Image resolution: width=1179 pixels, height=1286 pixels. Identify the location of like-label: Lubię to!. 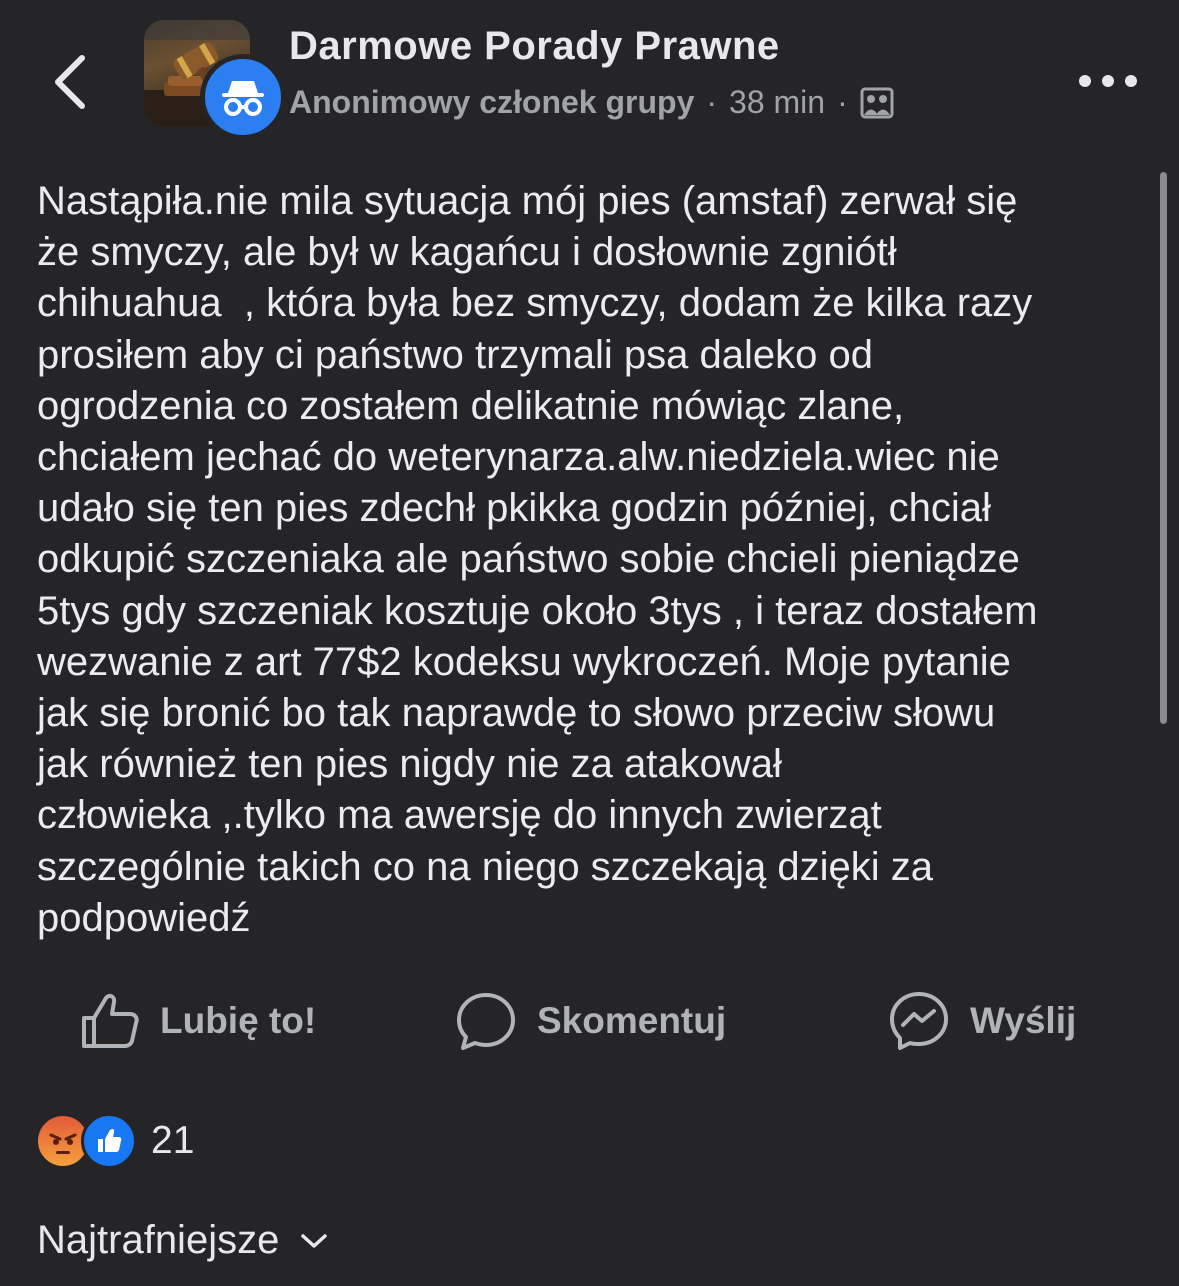
(238, 1020).